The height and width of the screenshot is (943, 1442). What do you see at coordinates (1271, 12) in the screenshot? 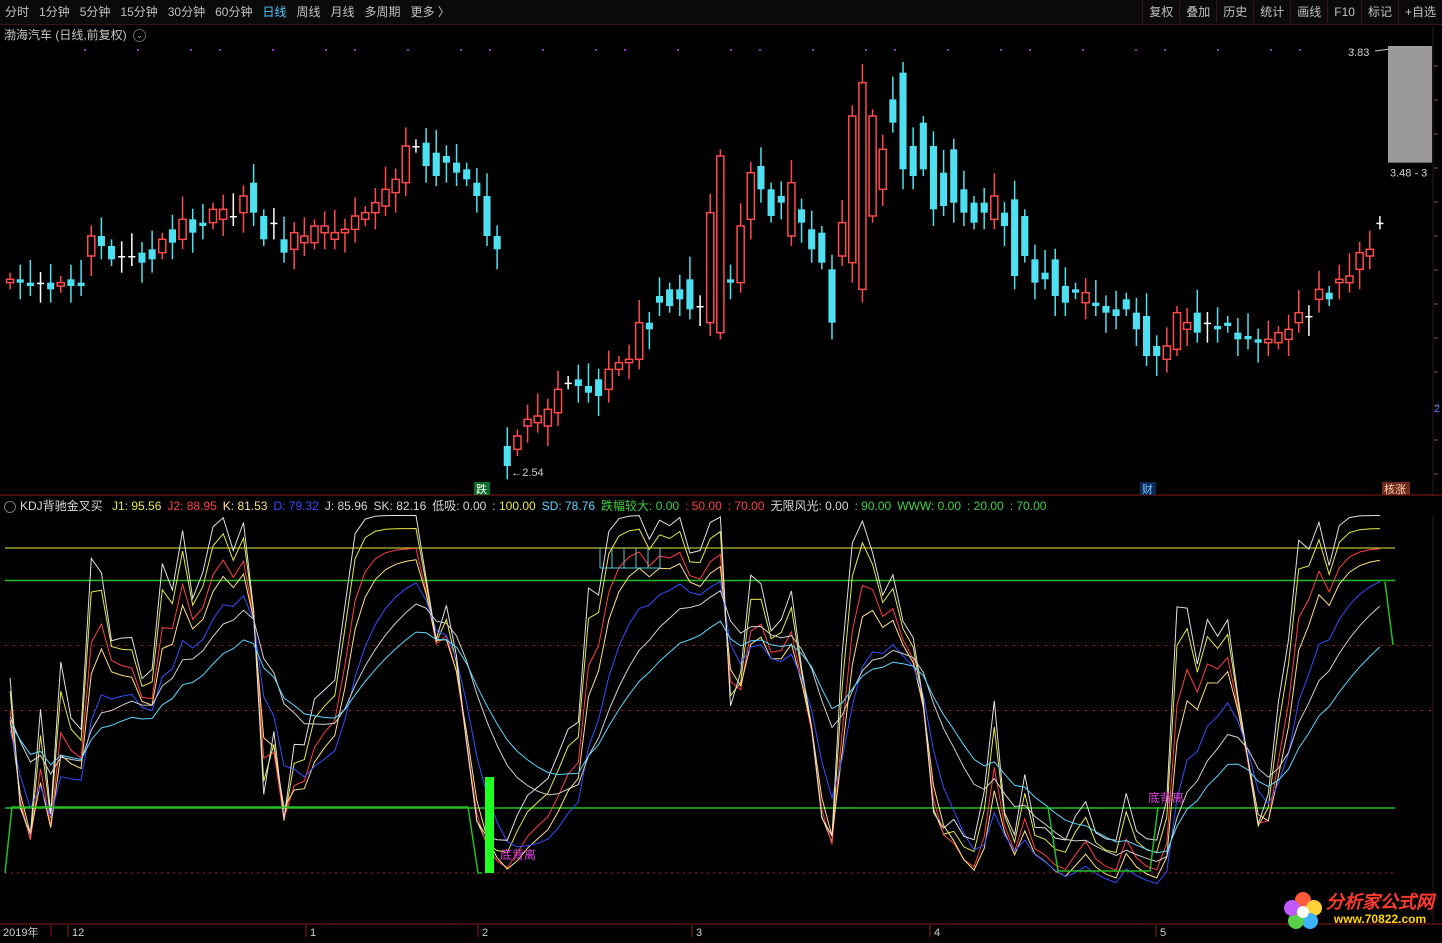
I see `tool-button: 统计` at bounding box center [1271, 12].